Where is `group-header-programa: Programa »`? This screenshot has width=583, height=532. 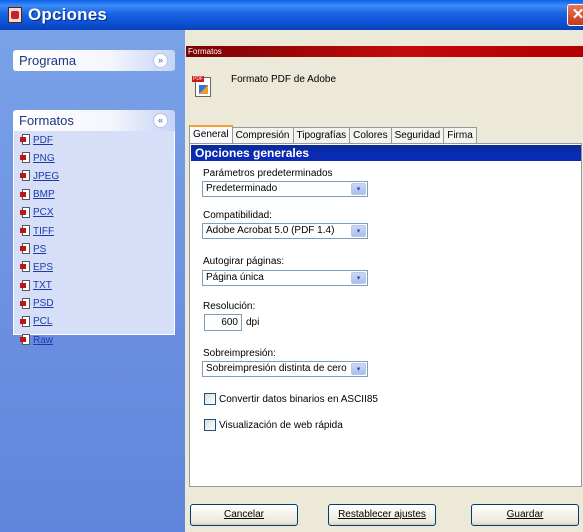
group-header-programa: Programa » is located at coordinates (94, 60).